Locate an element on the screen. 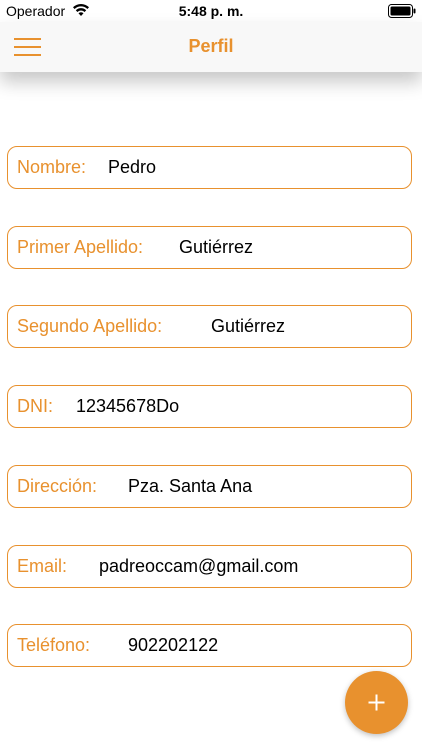  plus-icon is located at coordinates (376, 702).